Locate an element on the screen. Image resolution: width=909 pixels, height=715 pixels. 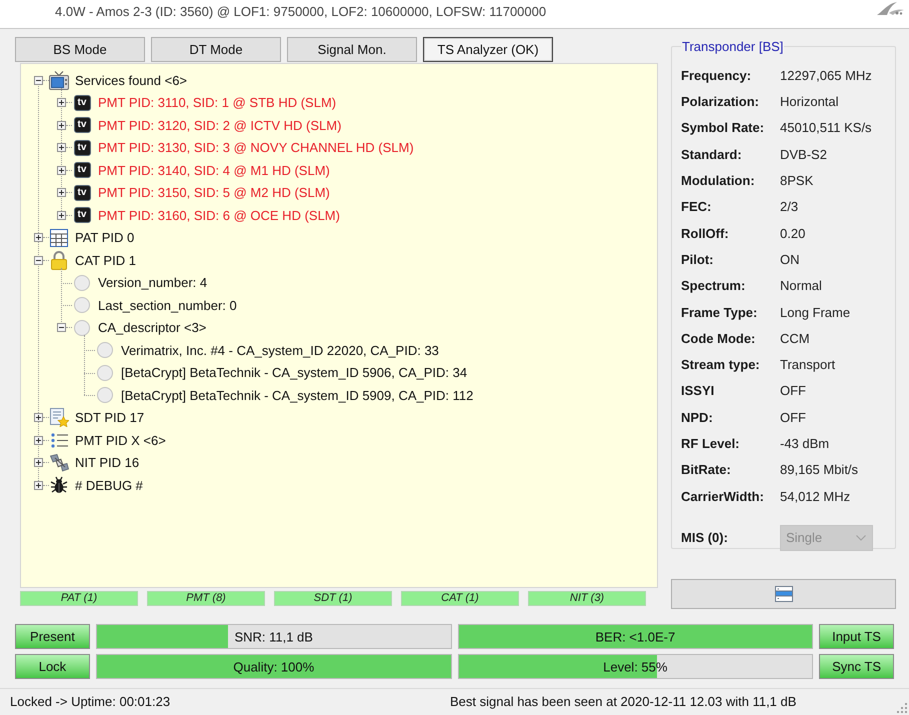
tree-node-label: Last_section_number: 0 is located at coordinates (167, 305).